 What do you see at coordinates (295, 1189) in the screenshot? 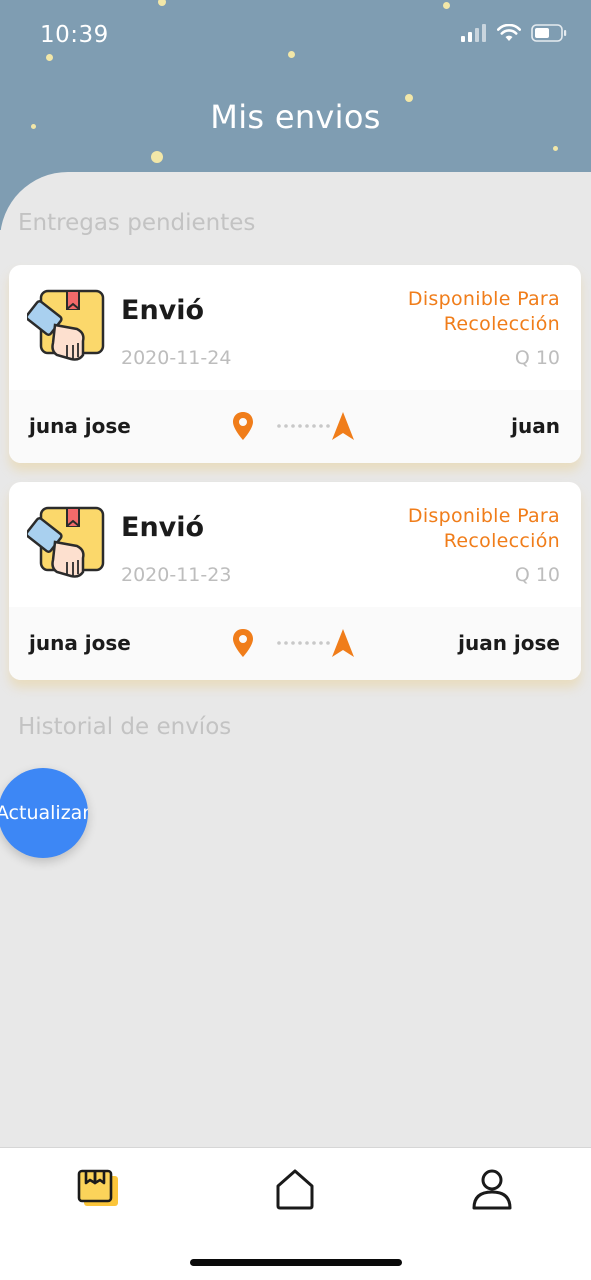
I see `home-icon` at bounding box center [295, 1189].